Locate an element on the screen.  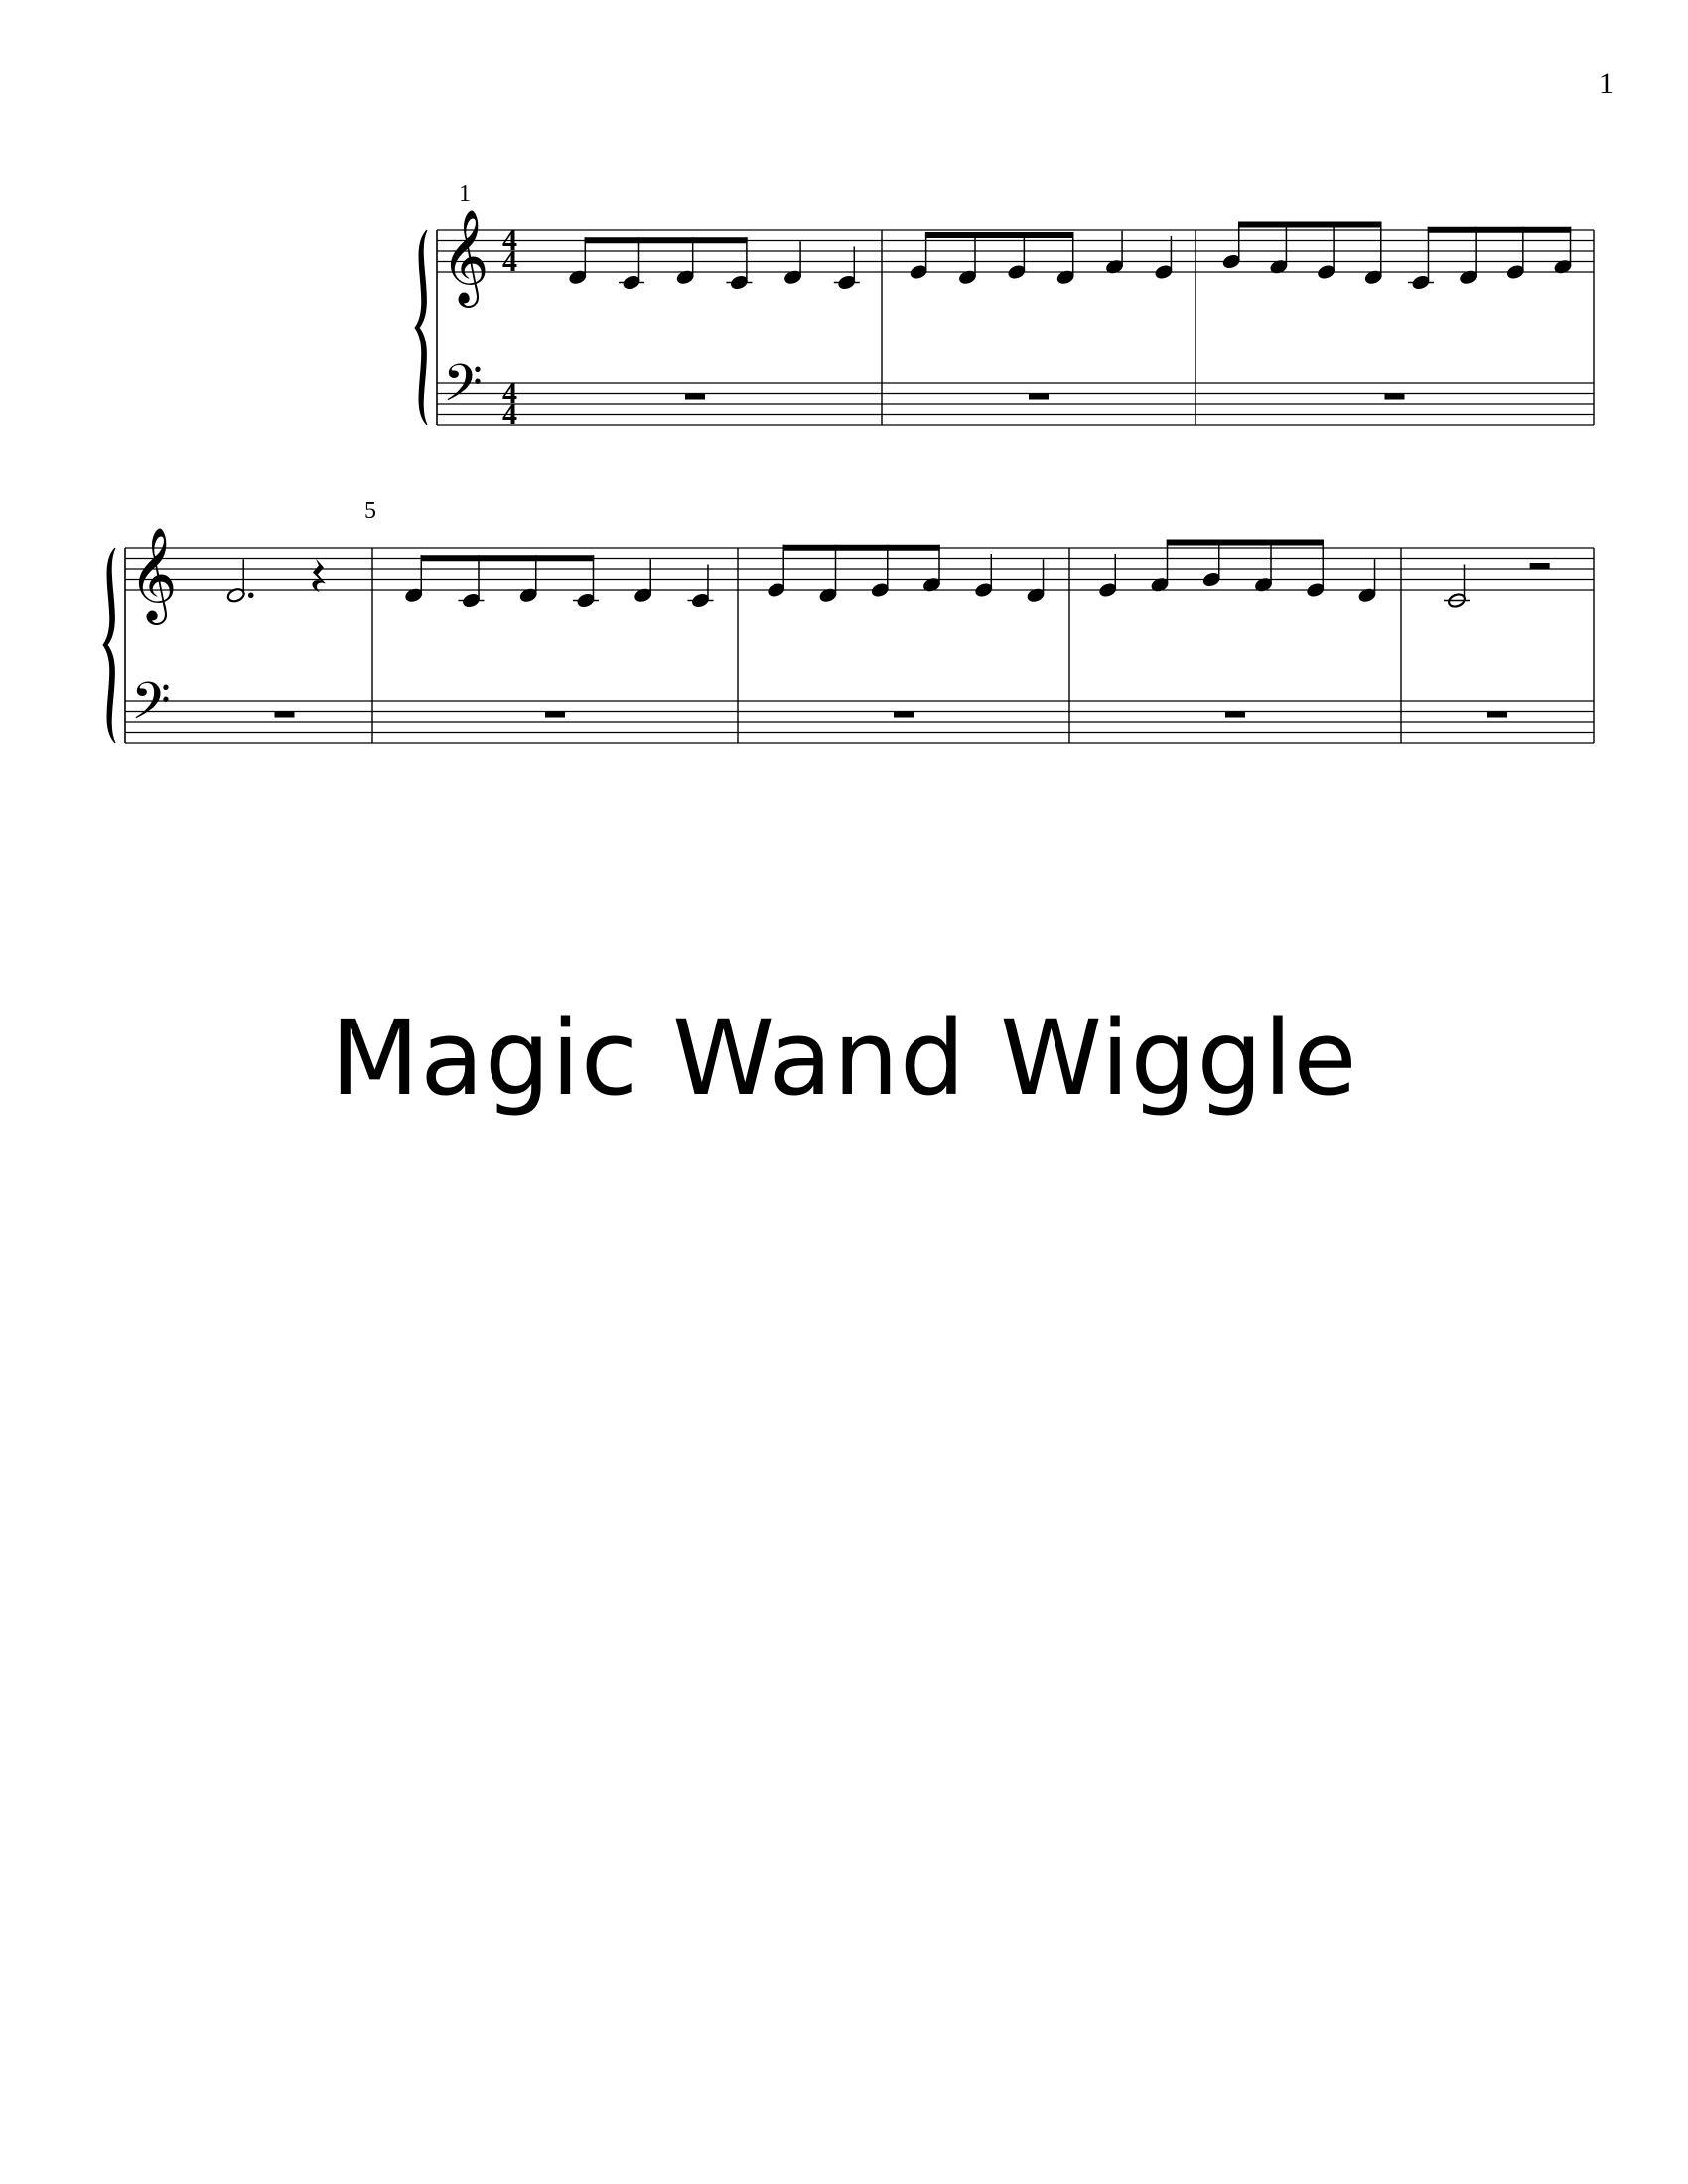
measure-number: 1 is located at coordinates (465, 193).